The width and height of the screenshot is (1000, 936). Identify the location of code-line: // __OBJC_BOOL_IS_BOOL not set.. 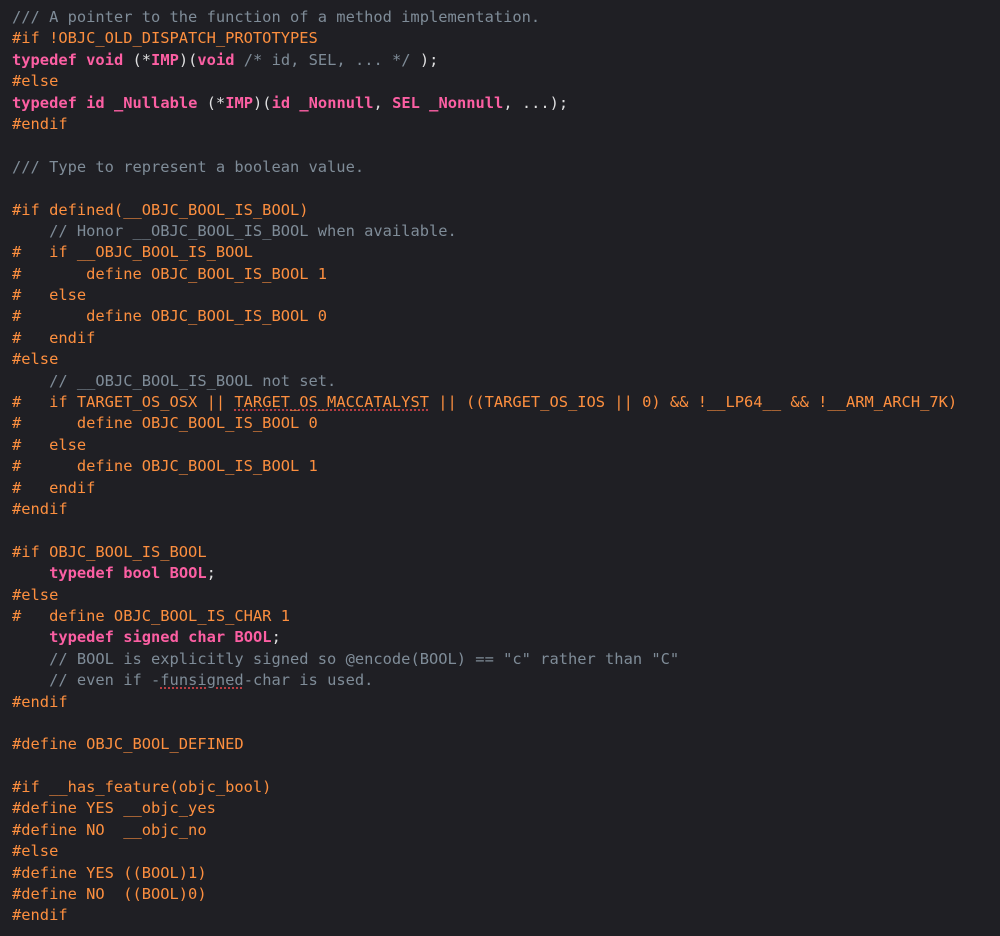
(506, 381).